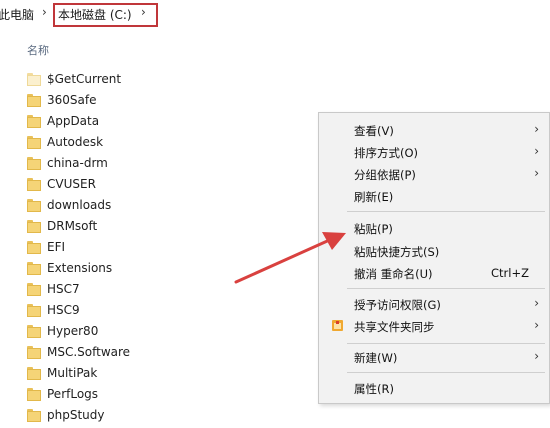 The height and width of the screenshot is (428, 550). I want to click on list-item: Autodesk, so click(162, 143).